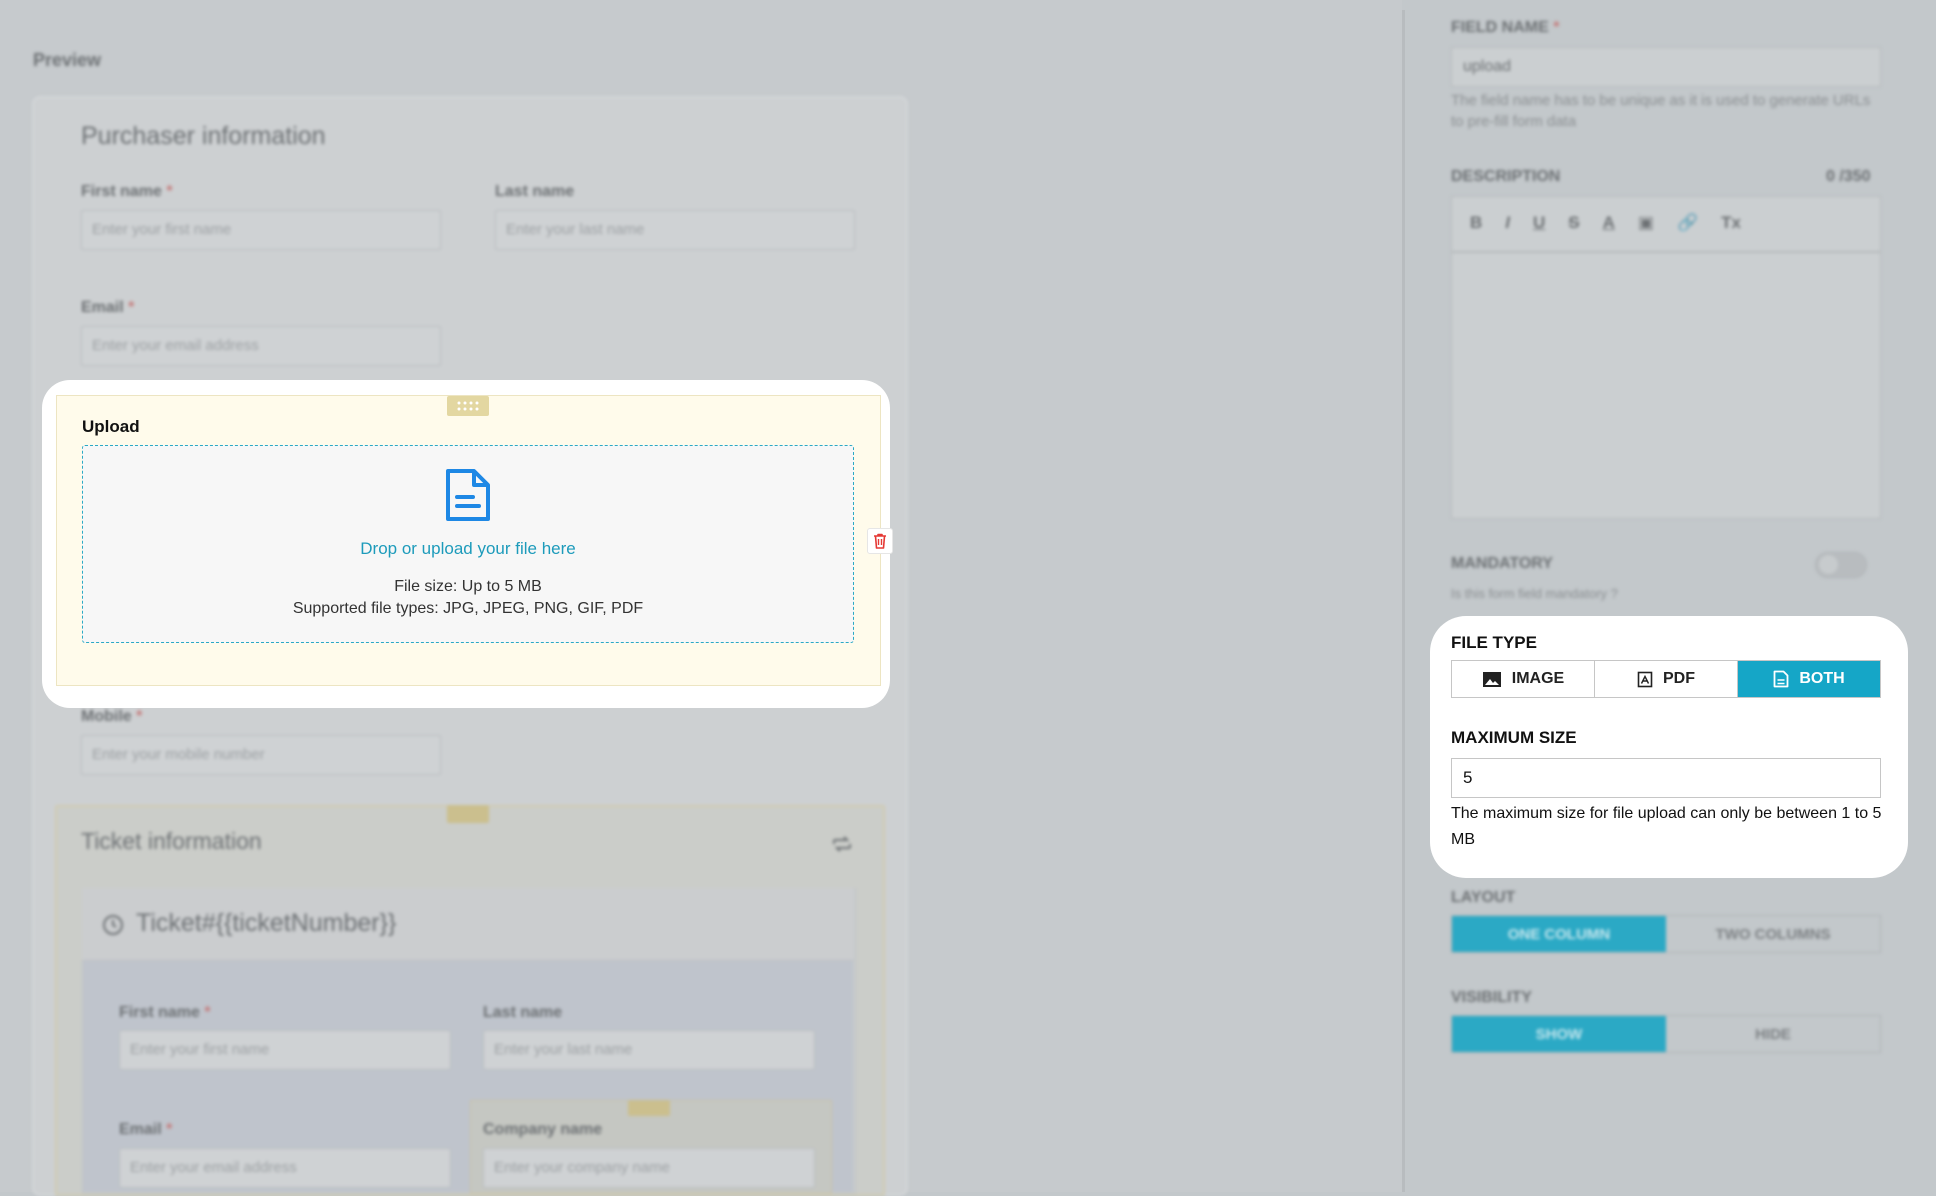 The image size is (1936, 1196). Describe the element at coordinates (543, 1129) in the screenshot. I see `company-name-label: Company name` at that location.